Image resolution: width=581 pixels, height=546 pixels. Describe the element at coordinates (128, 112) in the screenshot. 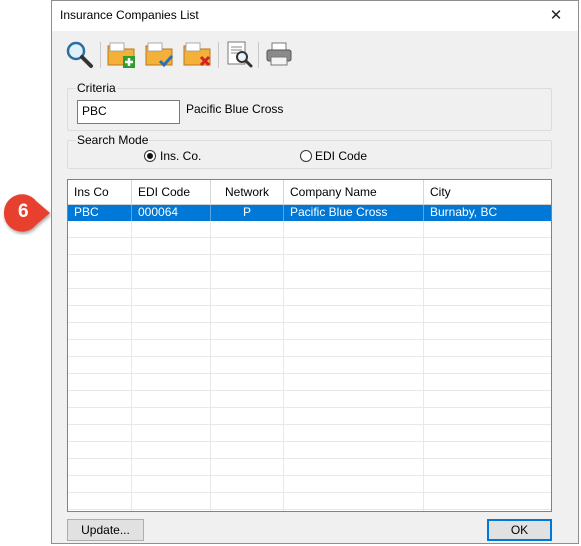

I see `criteria-input: PBC` at that location.